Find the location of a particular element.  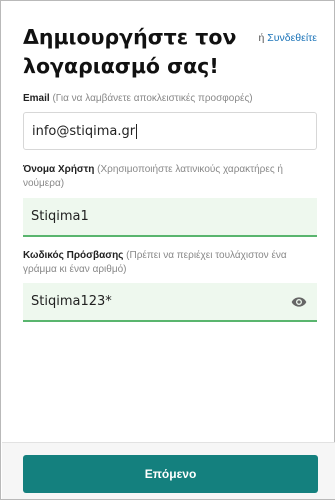

next-button: Επόμενο is located at coordinates (170, 474).